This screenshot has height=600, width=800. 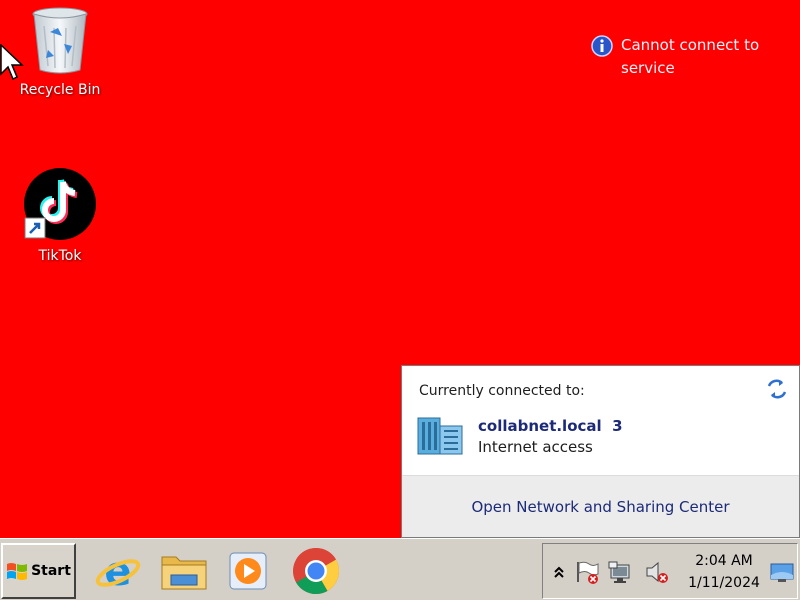 I want to click on network-icon, so click(x=621, y=572).